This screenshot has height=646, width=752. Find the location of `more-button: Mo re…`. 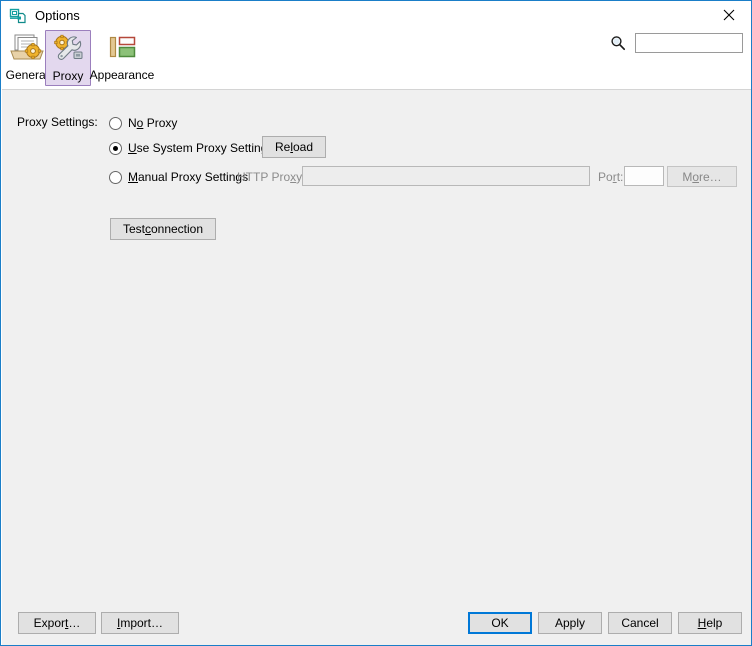

more-button: Mo re… is located at coordinates (702, 176).